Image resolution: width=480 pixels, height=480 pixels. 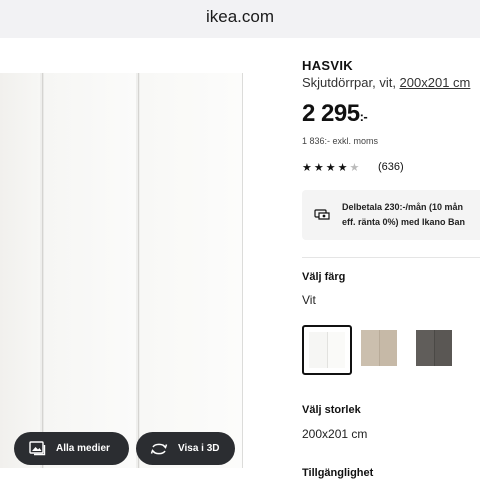 I want to click on product-price: 2 295:-, so click(x=335, y=114).